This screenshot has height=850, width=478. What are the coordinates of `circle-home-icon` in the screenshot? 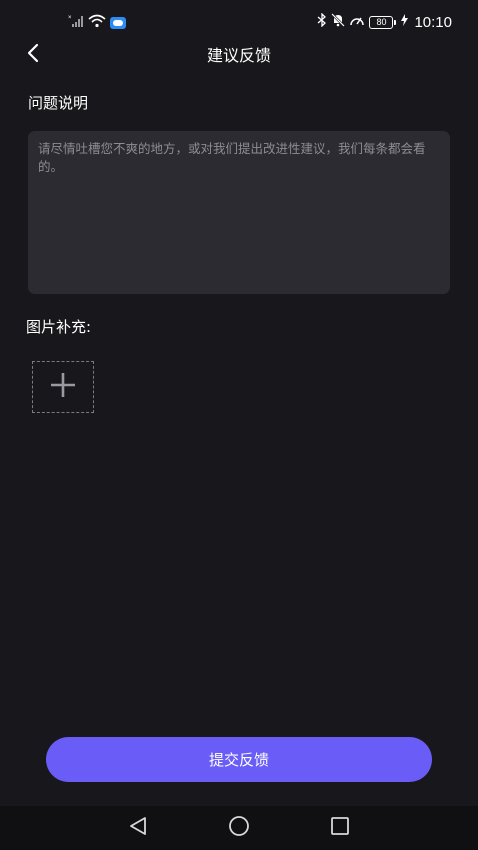 It's located at (239, 828).